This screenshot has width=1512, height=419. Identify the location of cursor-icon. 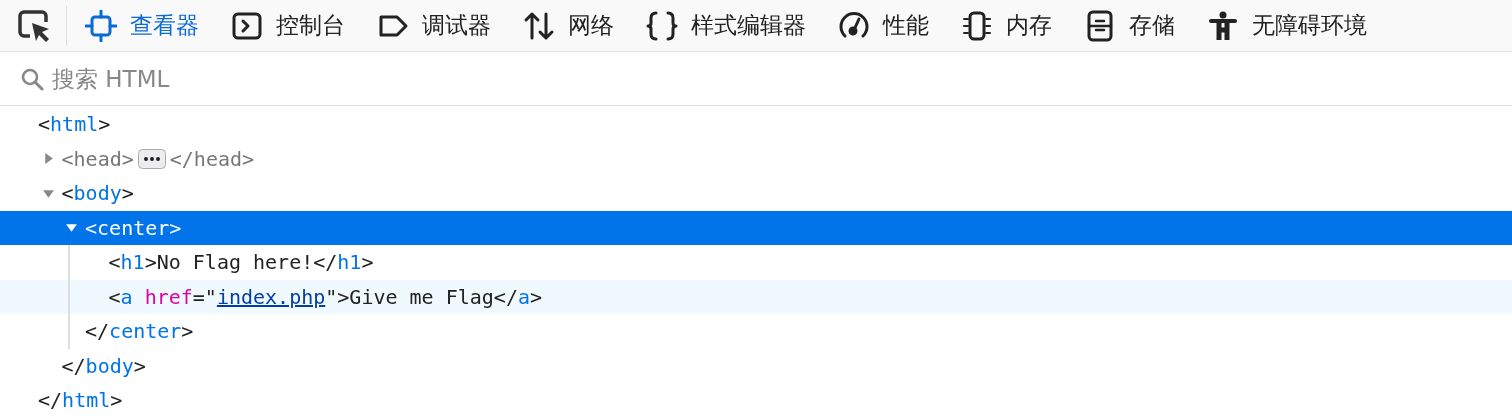
(34, 25).